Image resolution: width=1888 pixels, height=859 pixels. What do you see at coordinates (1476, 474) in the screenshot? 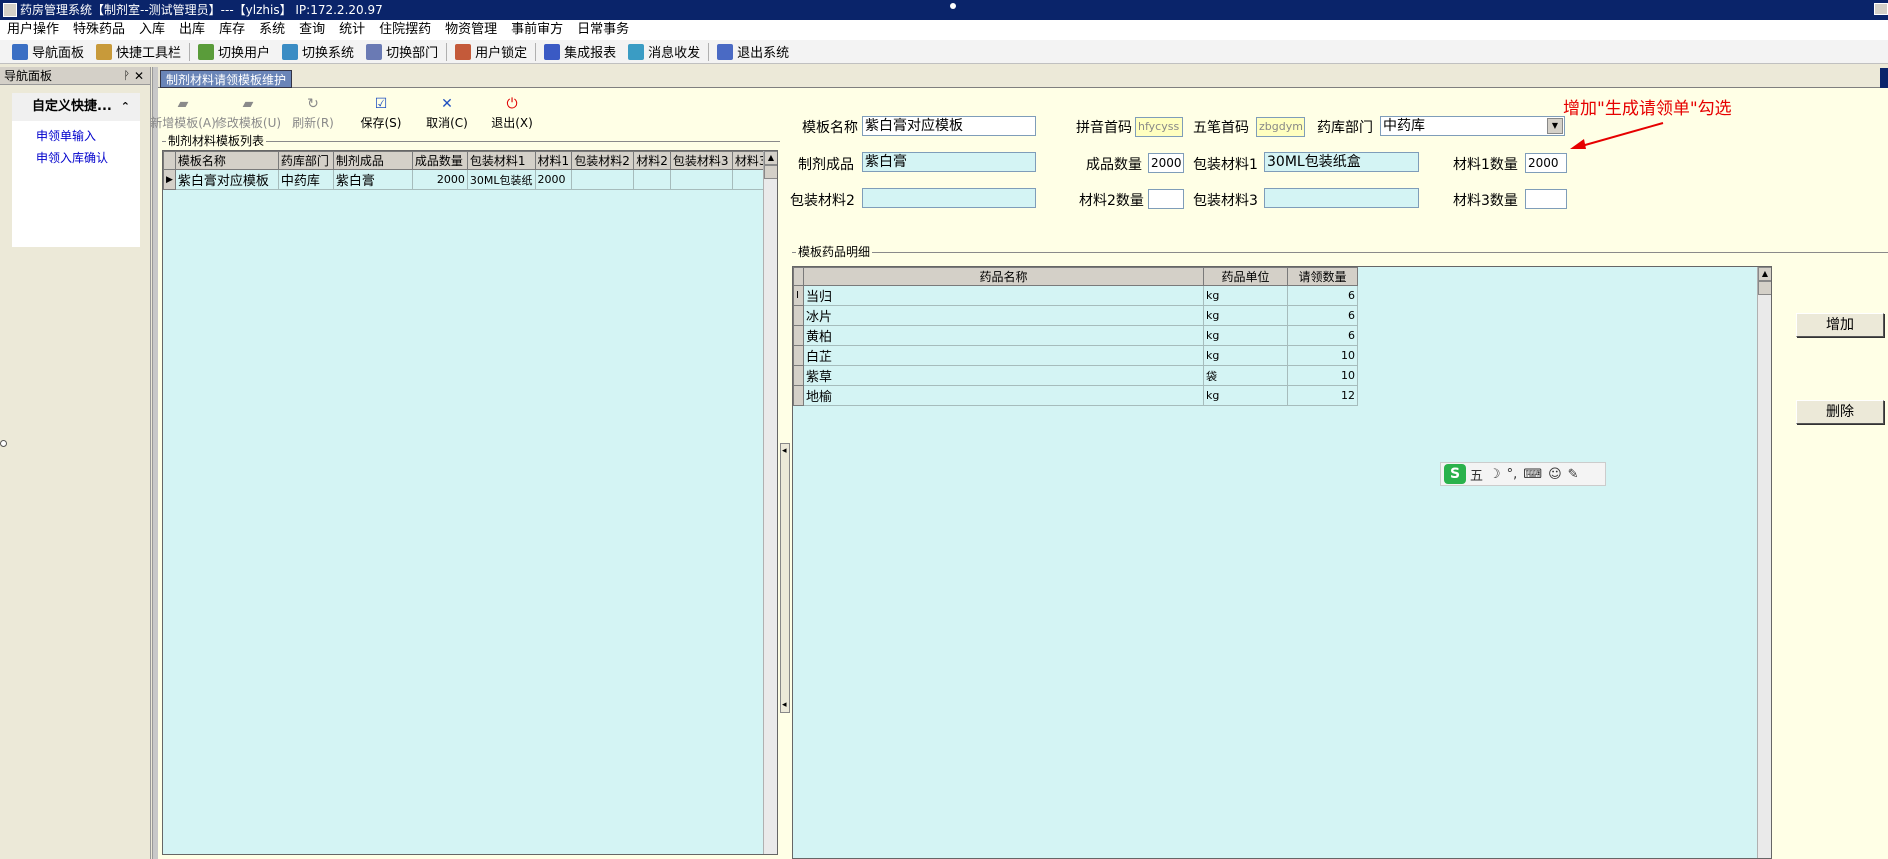
I see `ime-mode-label: 五` at bounding box center [1476, 474].